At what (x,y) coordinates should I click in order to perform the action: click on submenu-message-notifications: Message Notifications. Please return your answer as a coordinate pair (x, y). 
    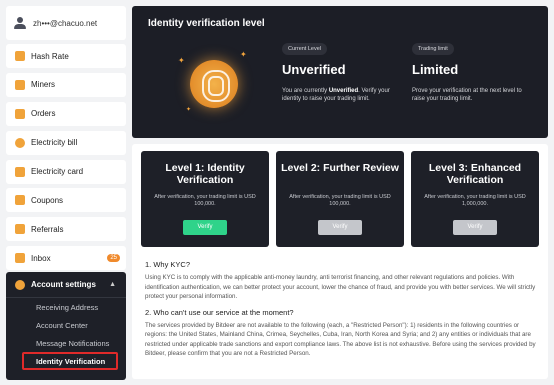
    Looking at the image, I should click on (66, 343).